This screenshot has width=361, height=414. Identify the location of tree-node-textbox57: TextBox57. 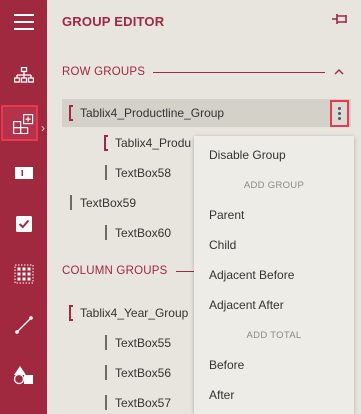
(138, 402).